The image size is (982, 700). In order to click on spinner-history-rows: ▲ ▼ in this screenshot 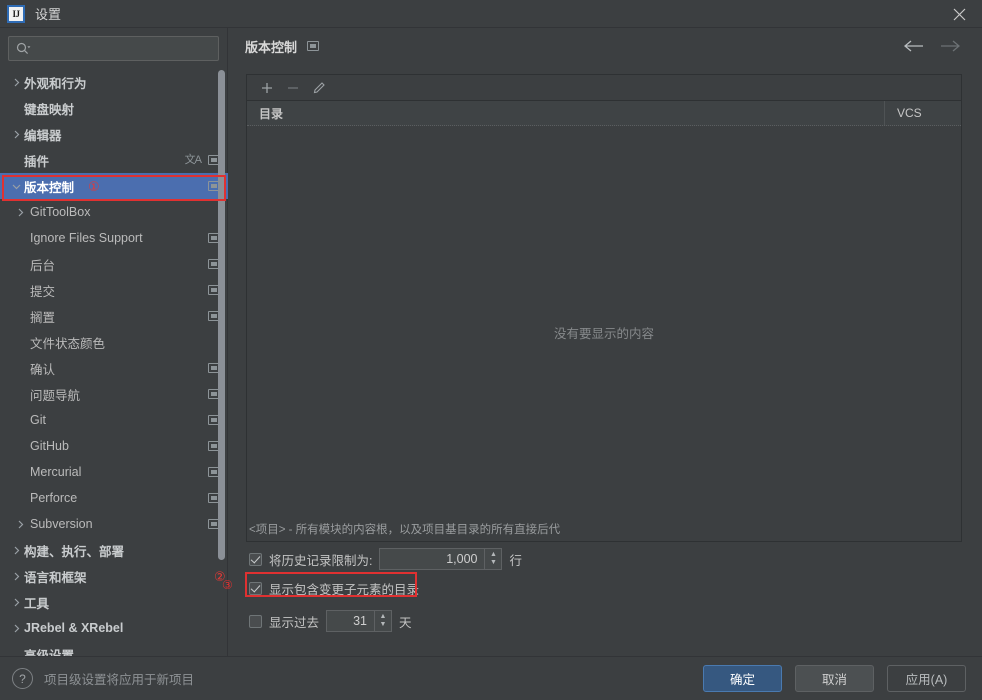, I will do `click(441, 559)`.